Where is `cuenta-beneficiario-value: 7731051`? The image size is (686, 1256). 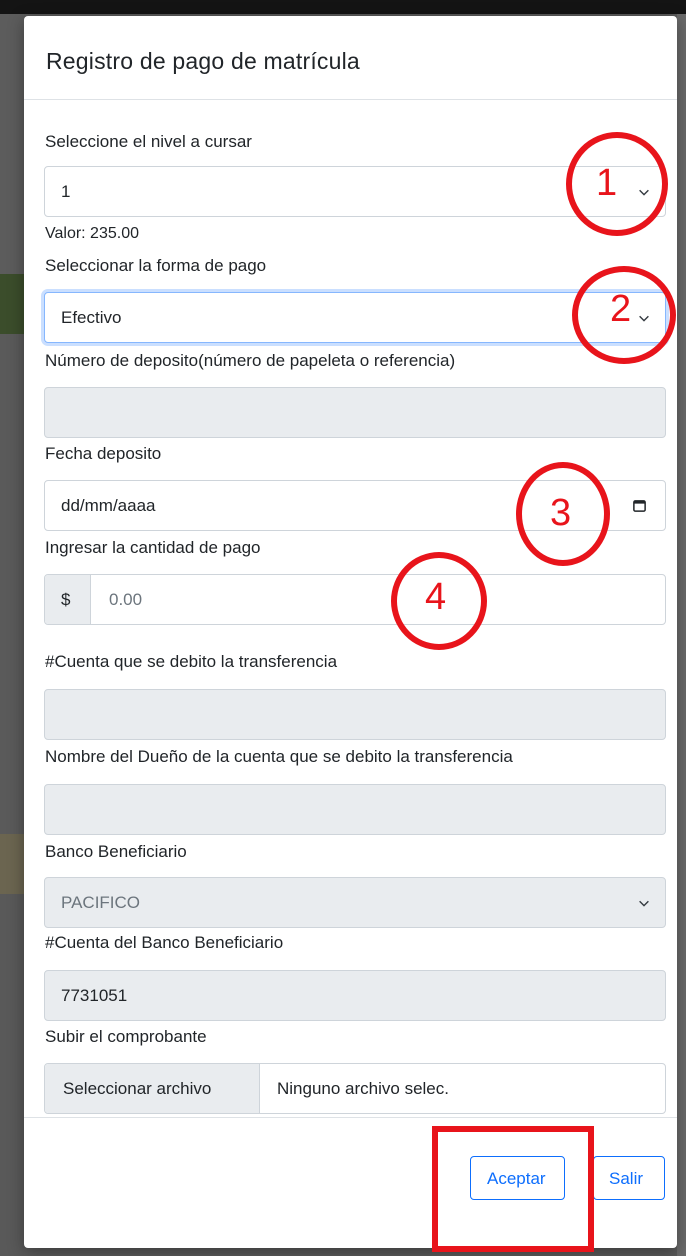 cuenta-beneficiario-value: 7731051 is located at coordinates (94, 995).